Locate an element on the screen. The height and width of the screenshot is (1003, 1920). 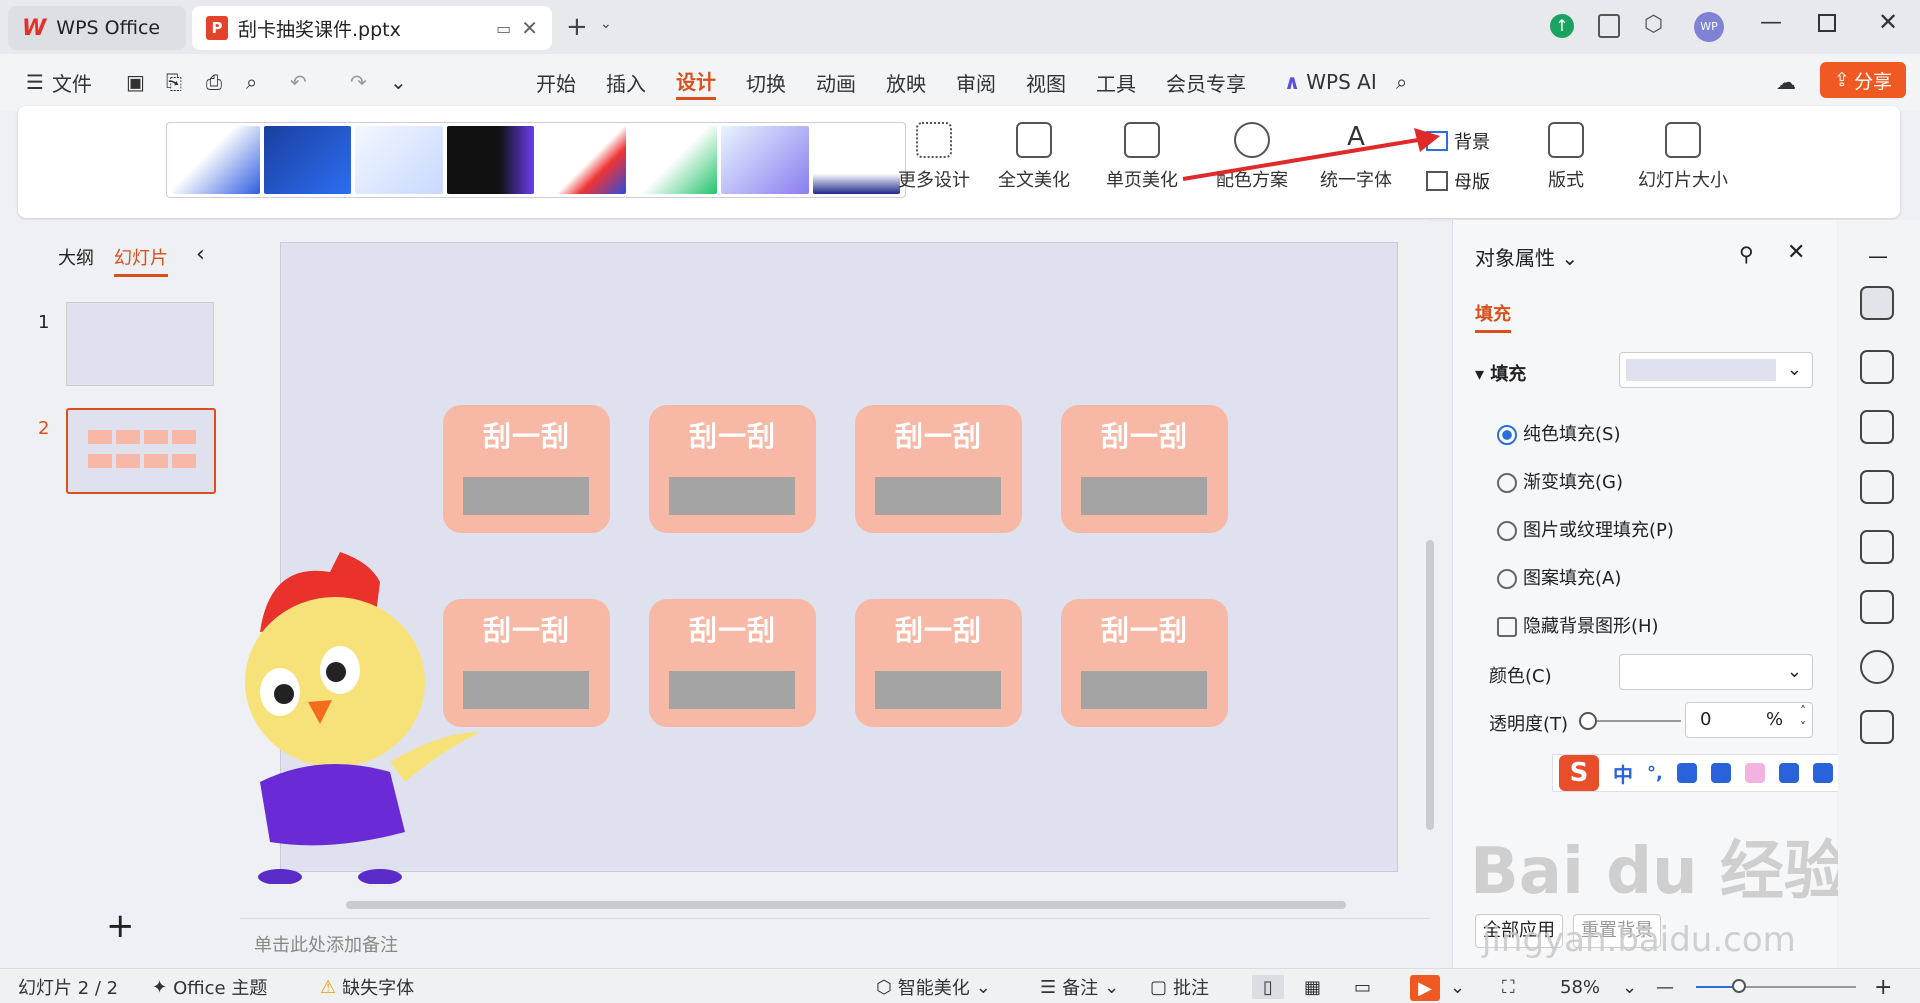
slides-tab: 幻灯片 is located at coordinates (141, 260).